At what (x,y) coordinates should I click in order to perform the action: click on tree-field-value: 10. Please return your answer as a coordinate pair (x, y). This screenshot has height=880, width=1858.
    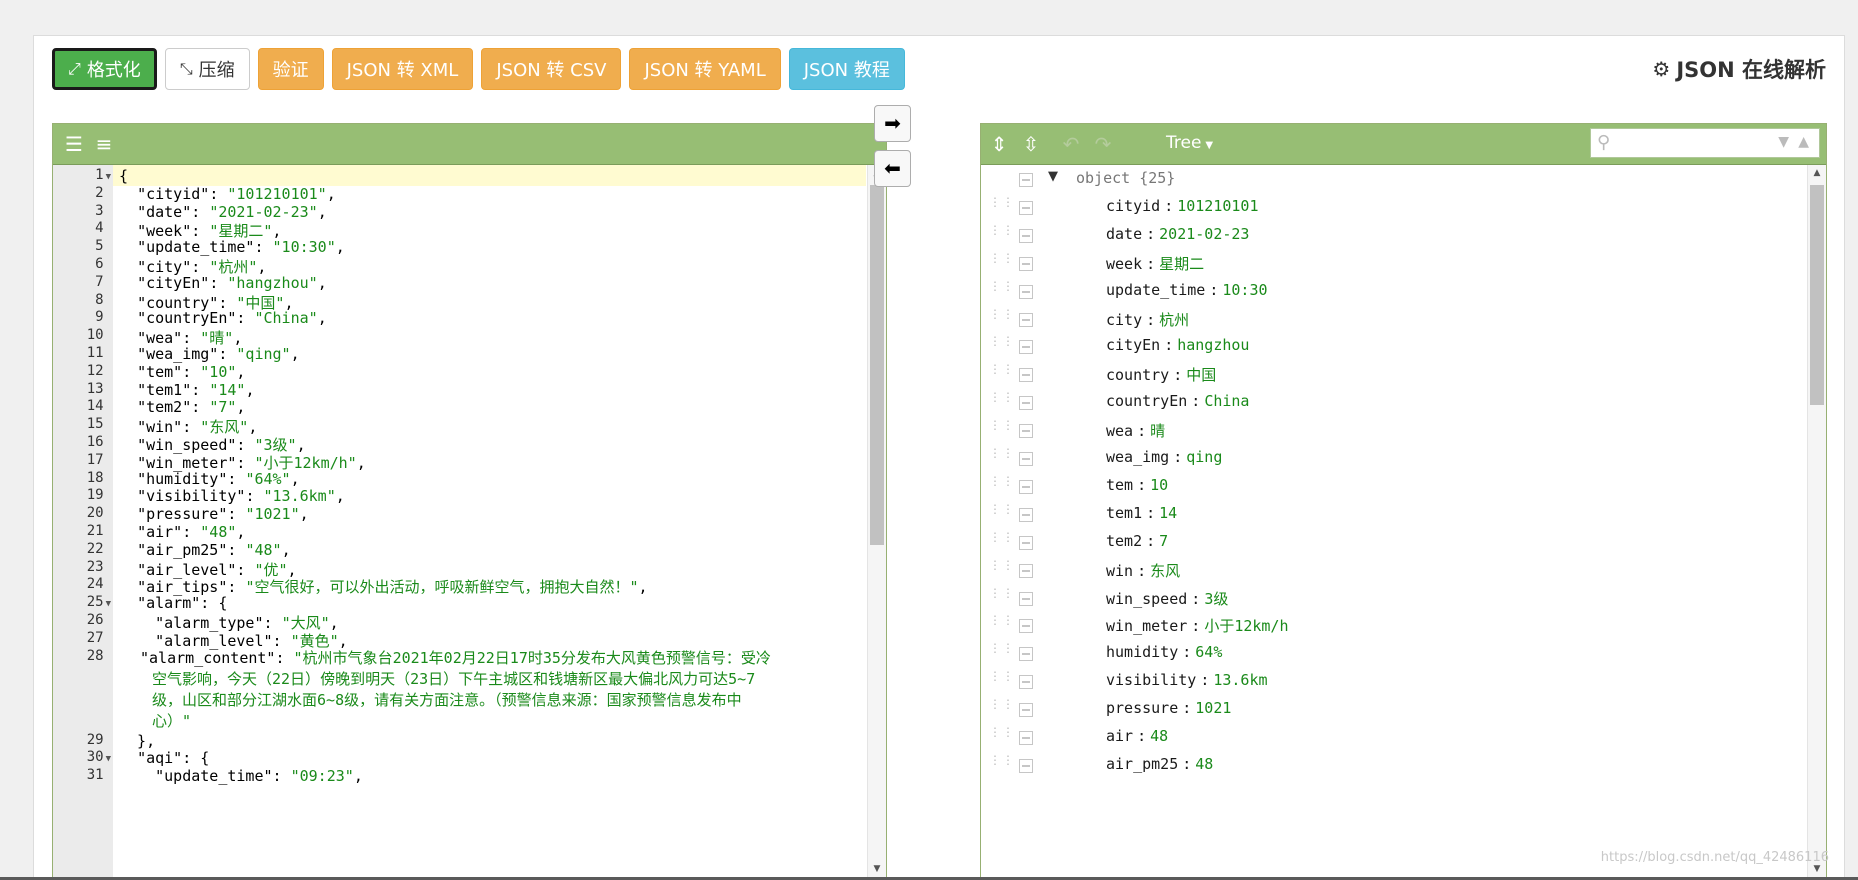
    Looking at the image, I should click on (1159, 485).